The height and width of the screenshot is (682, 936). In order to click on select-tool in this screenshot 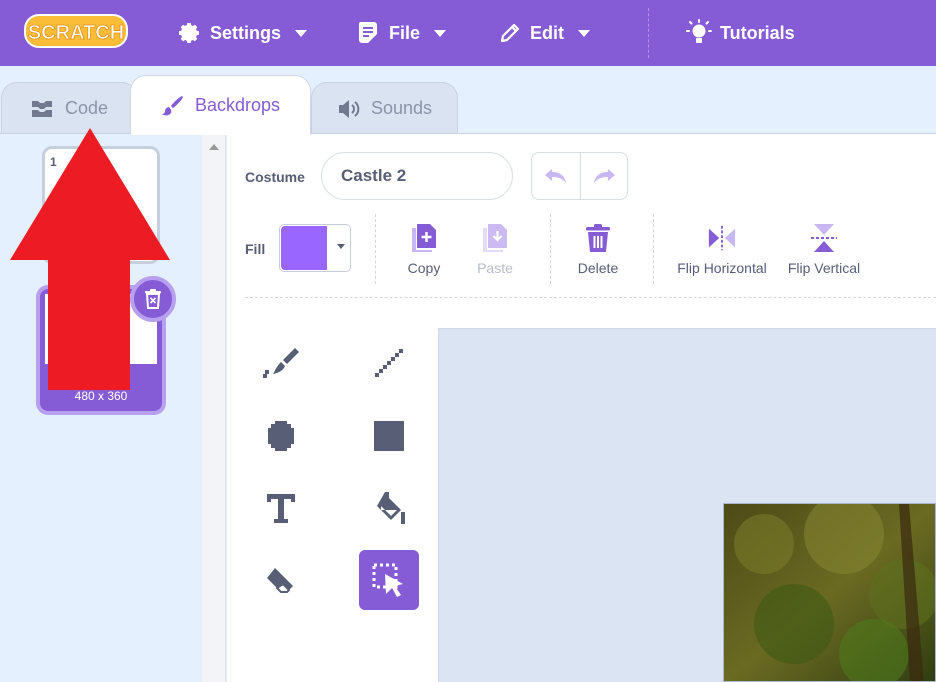, I will do `click(389, 580)`.